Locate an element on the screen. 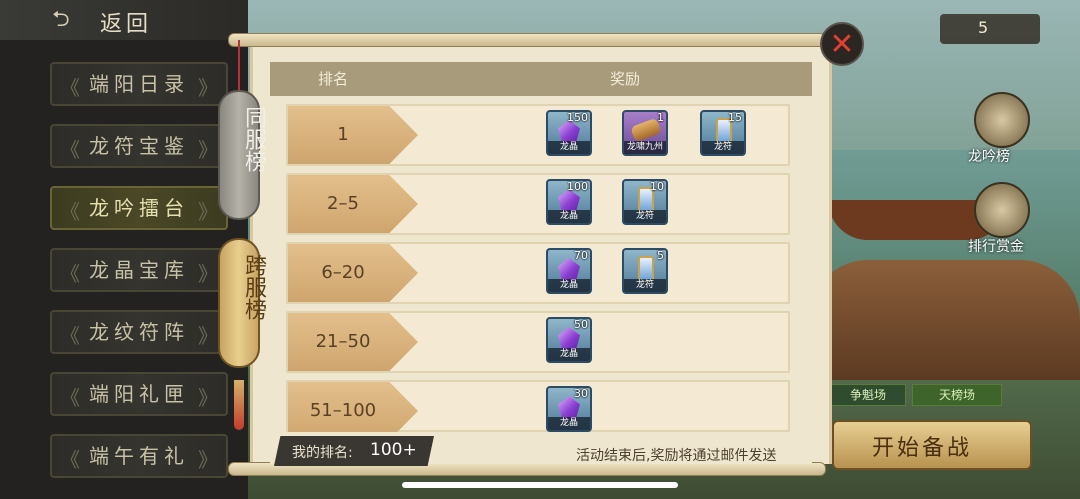  sidebar-item-longjing-baoku: 《 龙晶宝库 》 is located at coordinates (139, 270).